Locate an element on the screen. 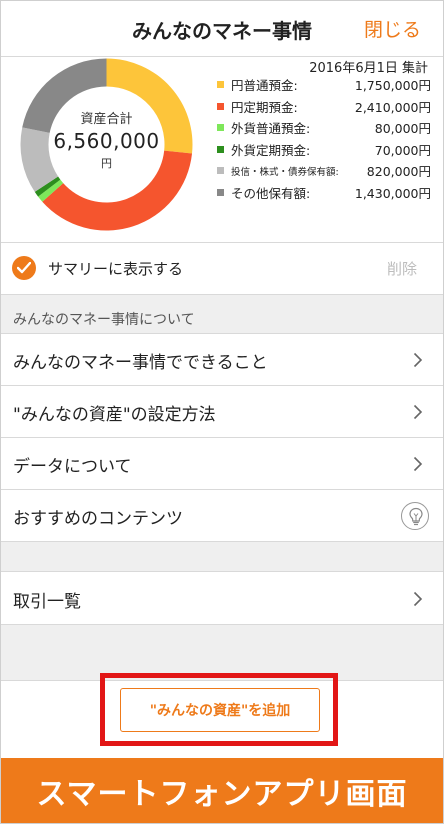 Image resolution: width=444 pixels, height=824 pixels. legend-label: 円普通預金: is located at coordinates (264, 86).